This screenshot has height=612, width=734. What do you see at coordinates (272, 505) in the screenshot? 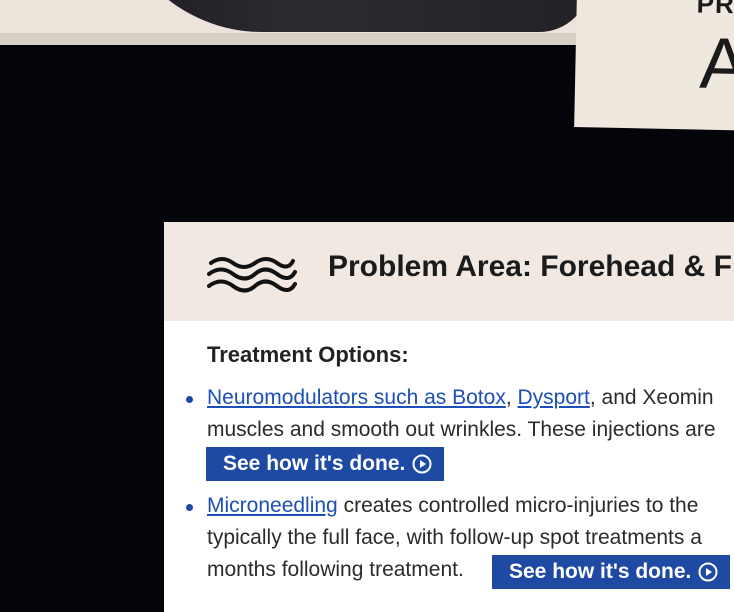
I see `microneedling-link: Microneedling` at bounding box center [272, 505].